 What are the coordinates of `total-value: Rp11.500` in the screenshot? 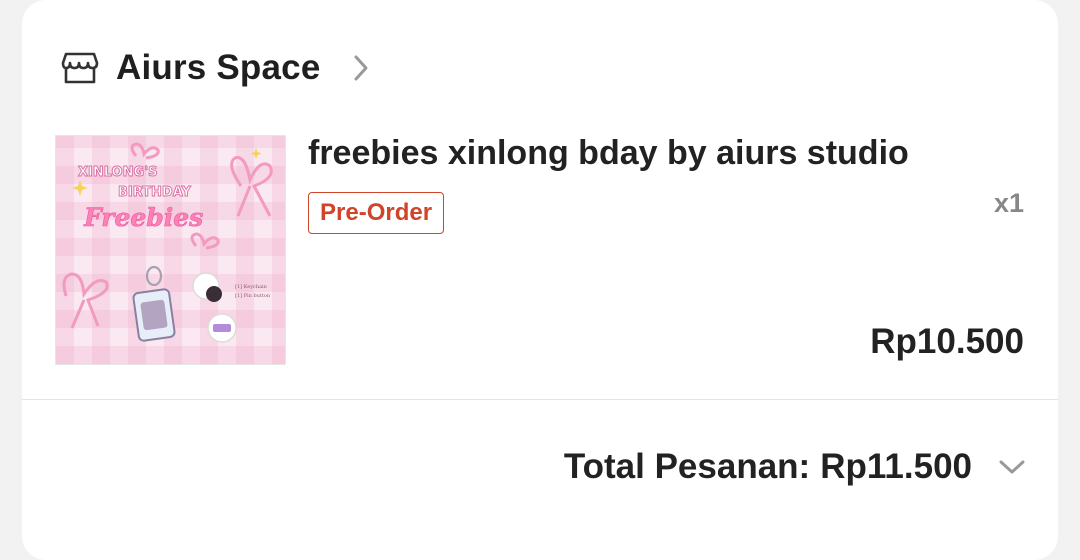 It's located at (896, 466).